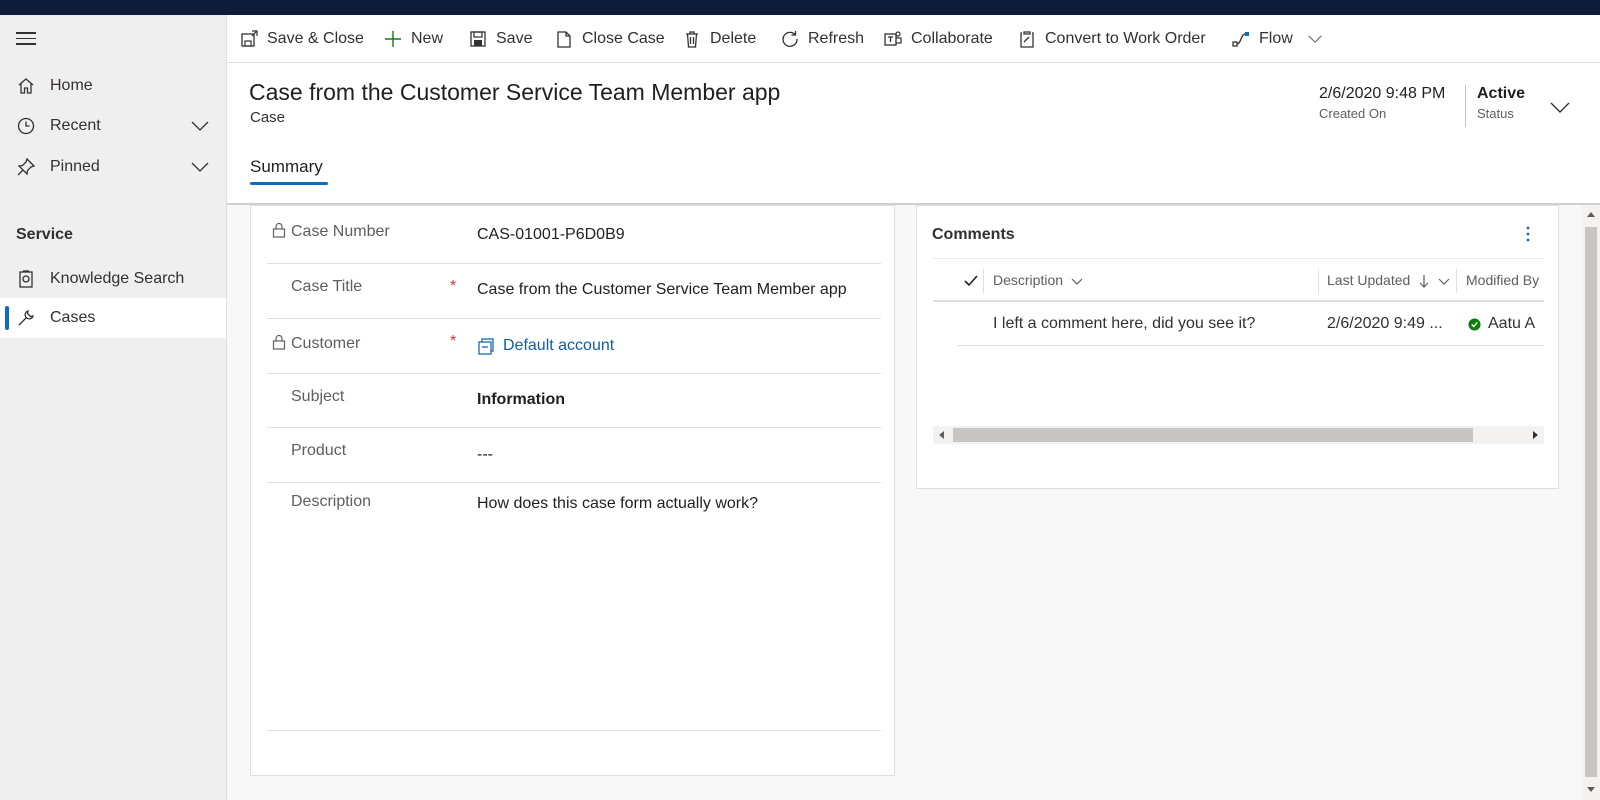 The height and width of the screenshot is (800, 1600). Describe the element at coordinates (486, 346) in the screenshot. I see `account-icon` at that location.